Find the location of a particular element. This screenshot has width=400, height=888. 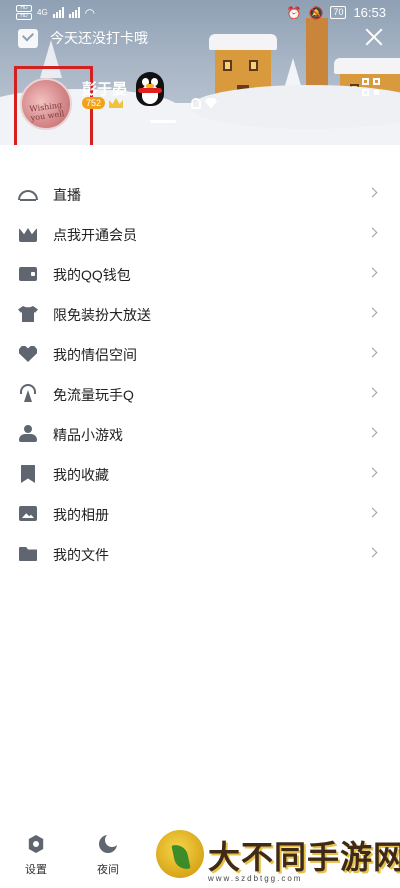

gear-icon is located at coordinates (36, 844).